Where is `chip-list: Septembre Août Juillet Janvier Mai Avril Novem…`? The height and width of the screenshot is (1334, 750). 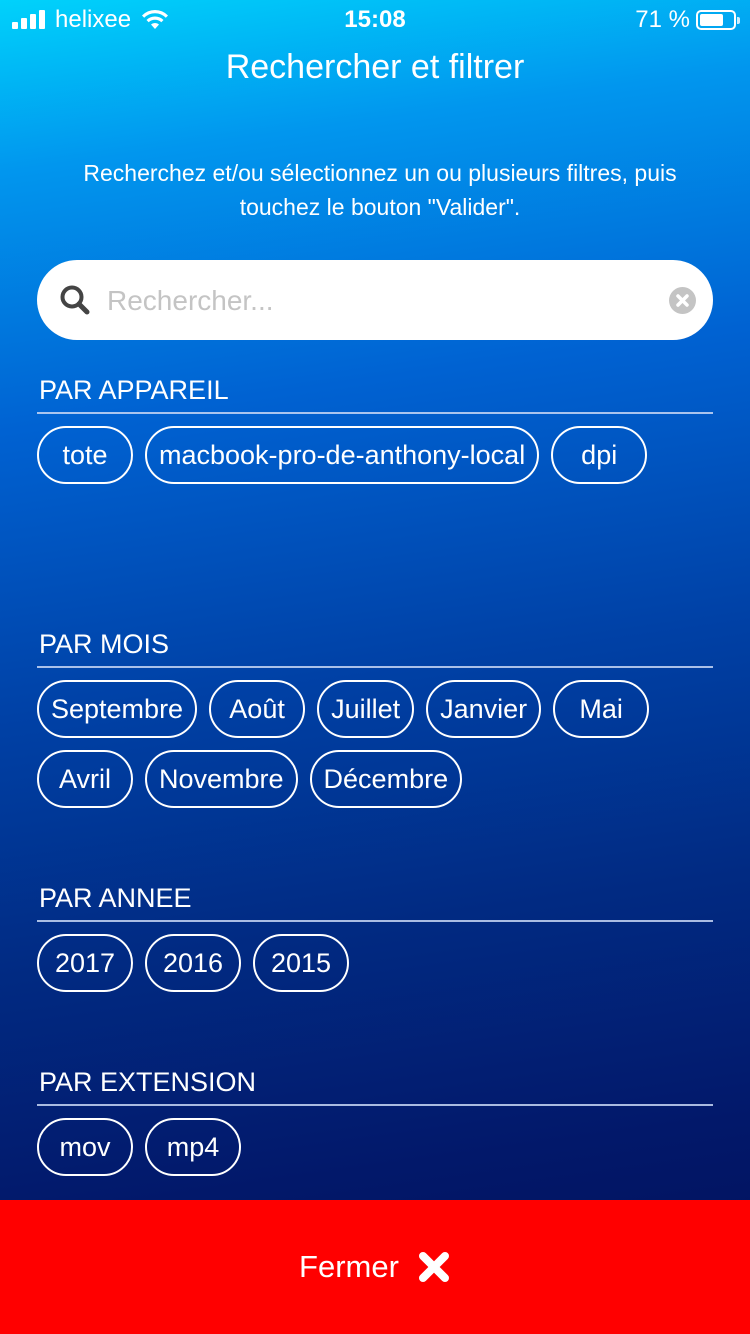
chip-list: Septembre Août Juillet Janvier Mai Avril Novem… is located at coordinates (375, 744).